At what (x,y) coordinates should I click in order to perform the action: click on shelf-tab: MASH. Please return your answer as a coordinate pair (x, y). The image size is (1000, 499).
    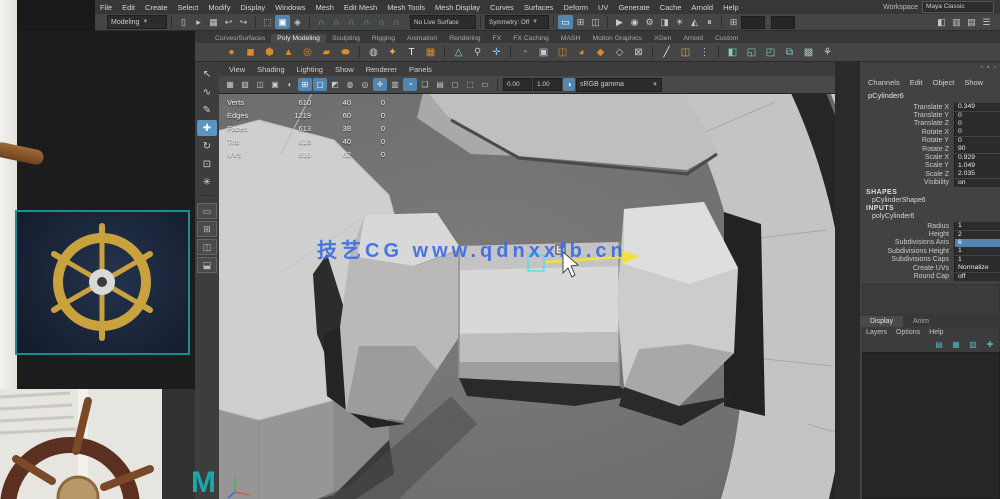
    Looking at the image, I should click on (571, 38).